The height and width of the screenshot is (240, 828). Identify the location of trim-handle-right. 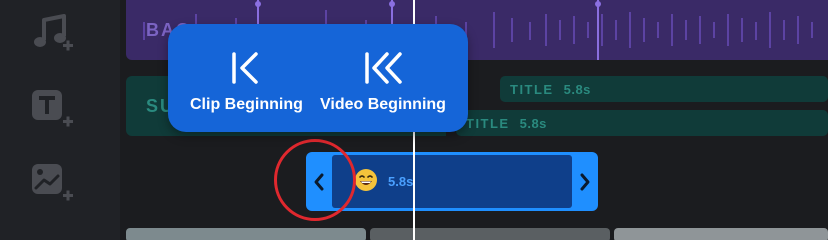
(585, 181).